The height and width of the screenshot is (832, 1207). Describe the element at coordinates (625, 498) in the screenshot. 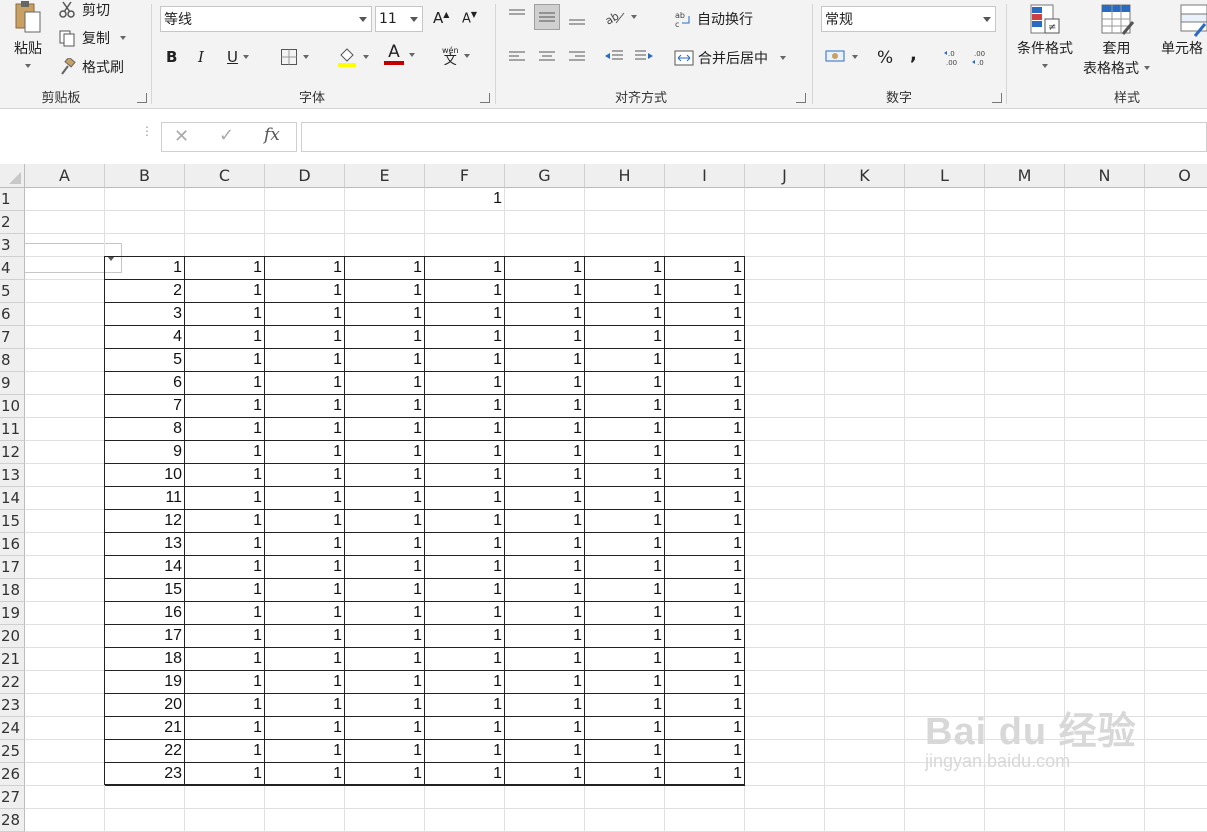

I see `cell-H14: 1` at that location.